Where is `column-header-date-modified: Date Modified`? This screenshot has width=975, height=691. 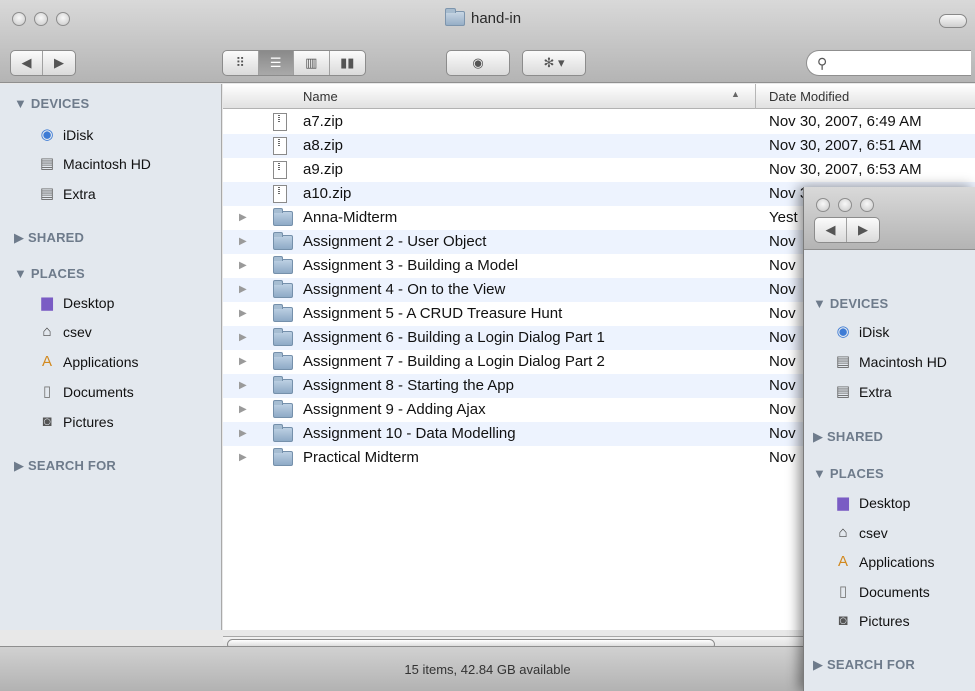
column-header-date-modified: Date Modified is located at coordinates (809, 96).